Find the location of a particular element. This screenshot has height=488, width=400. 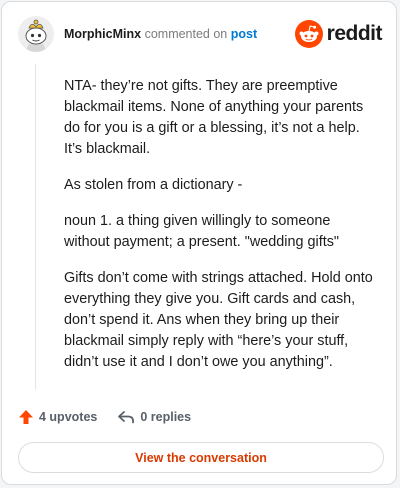

avatar is located at coordinates (36, 34).